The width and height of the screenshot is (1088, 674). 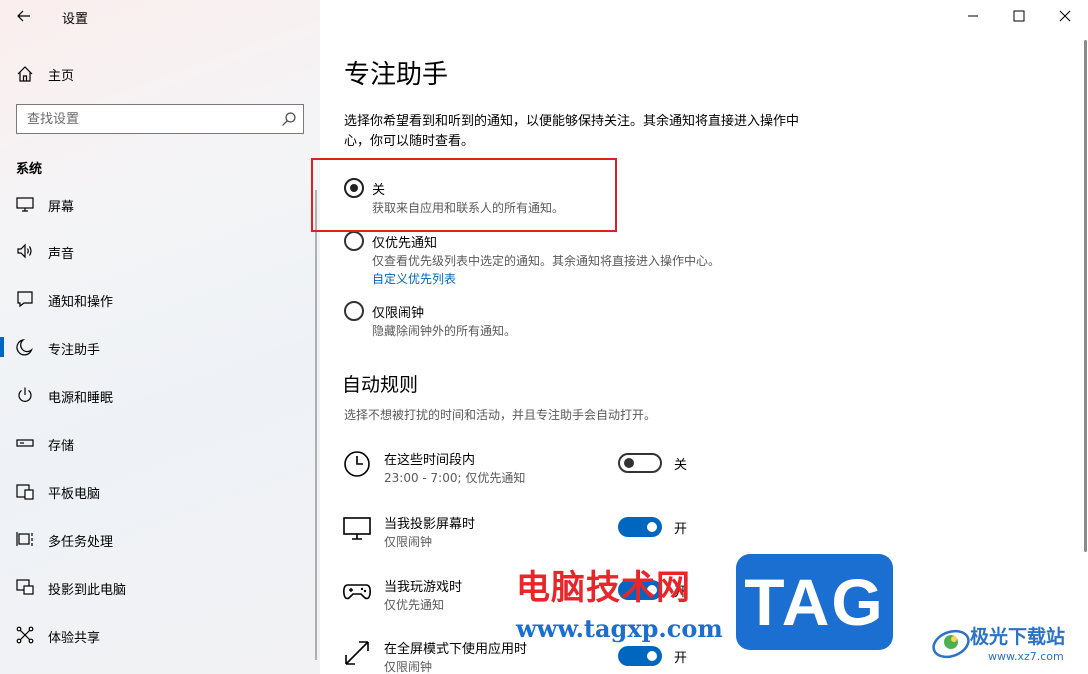 I want to click on watermark-tag-logo: TAG, so click(x=814, y=602).